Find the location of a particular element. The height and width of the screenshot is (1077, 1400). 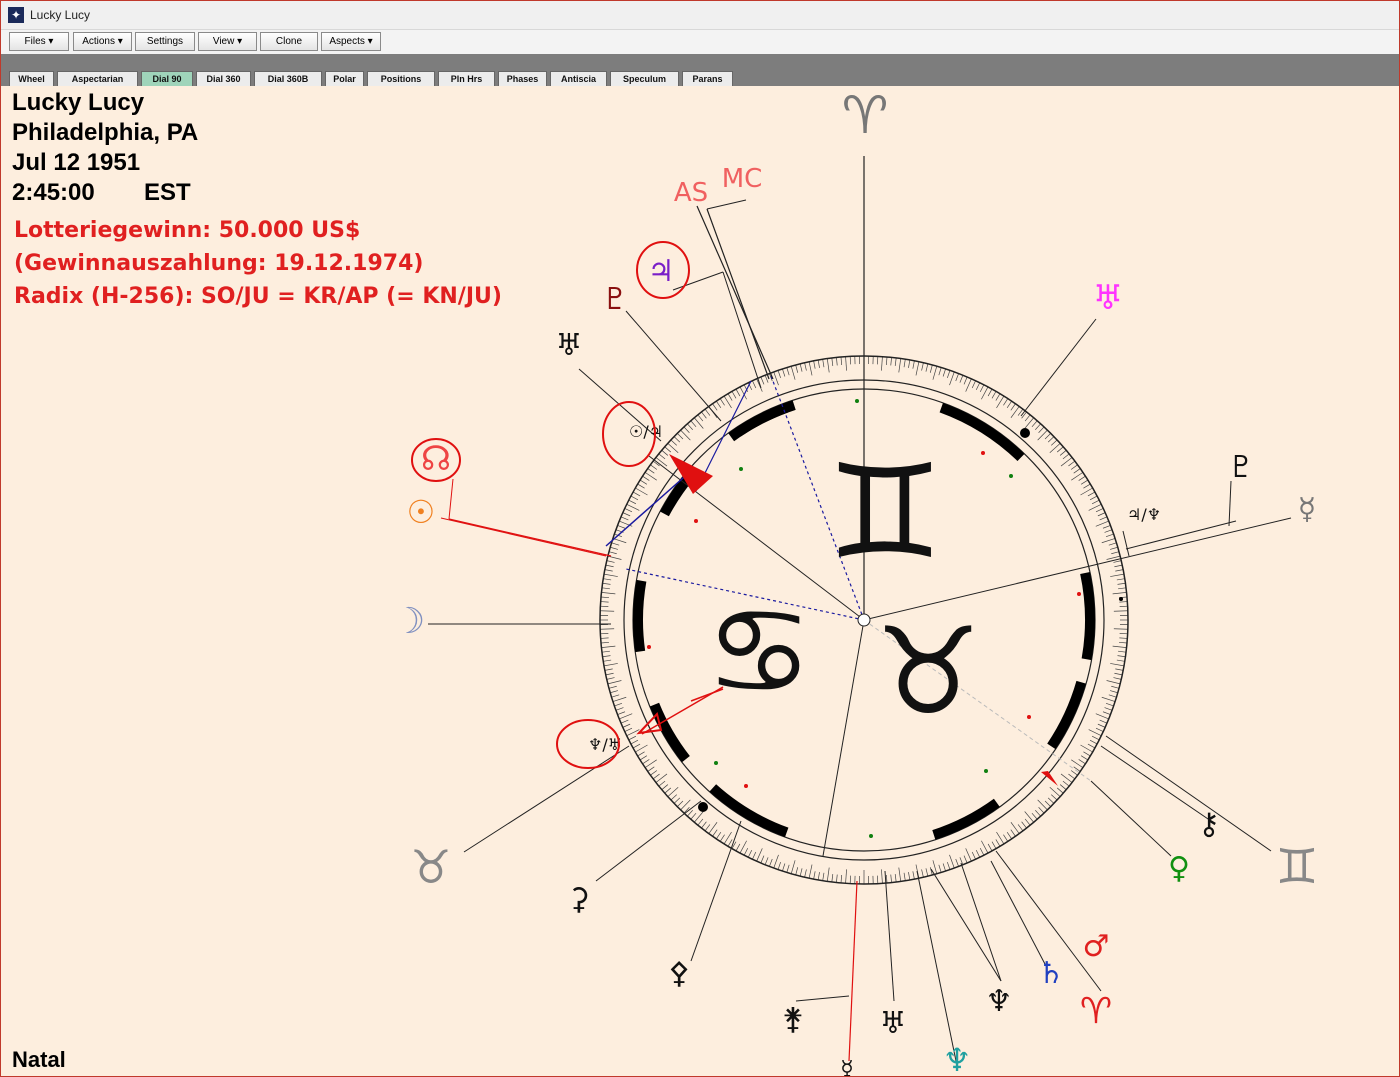

annotation-lottery: Lotteriegewinn: 50.000 US$ is located at coordinates (187, 230).